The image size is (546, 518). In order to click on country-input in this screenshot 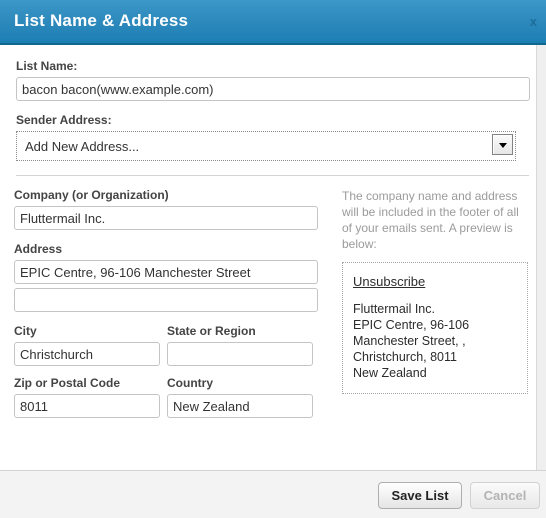, I will do `click(240, 406)`.